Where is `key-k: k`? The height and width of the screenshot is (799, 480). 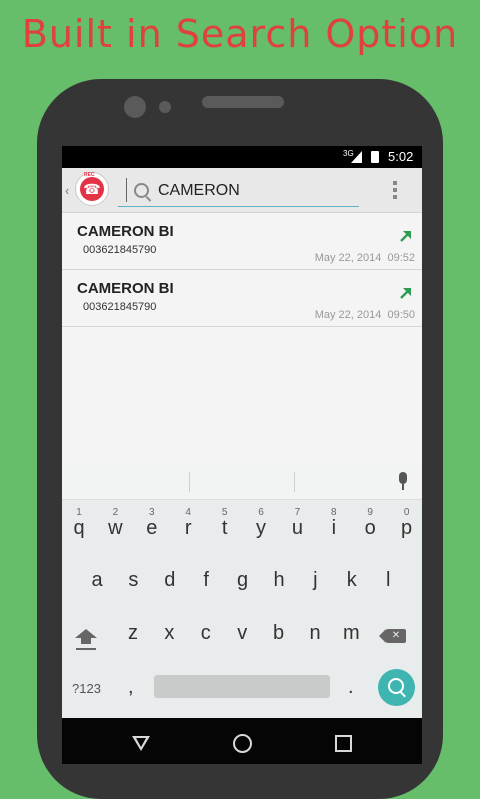
key-k: k is located at coordinates (352, 580).